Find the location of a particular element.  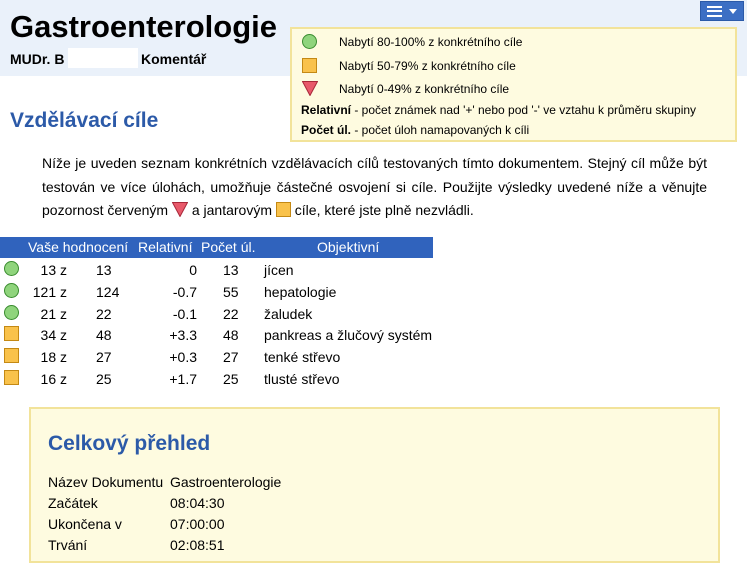

cell-count: 27 is located at coordinates (231, 357).